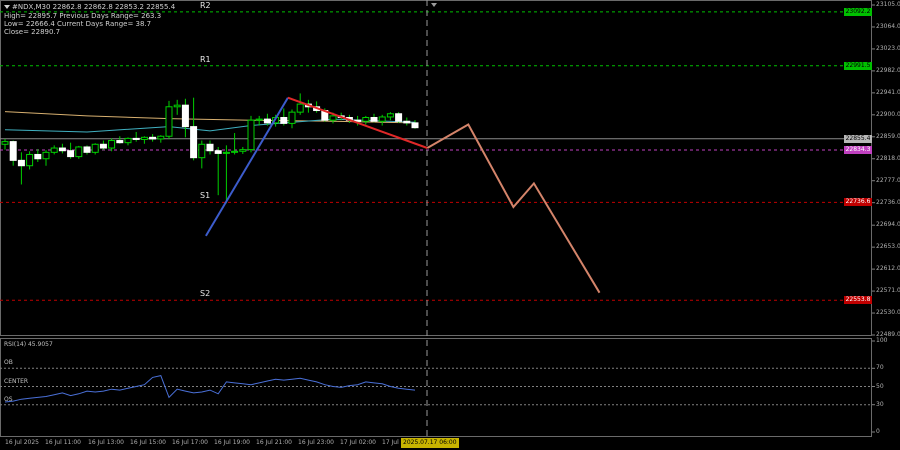 The height and width of the screenshot is (450, 900). Describe the element at coordinates (888, 202) in the screenshot. I see `price-tick-label: 22736.0` at that location.